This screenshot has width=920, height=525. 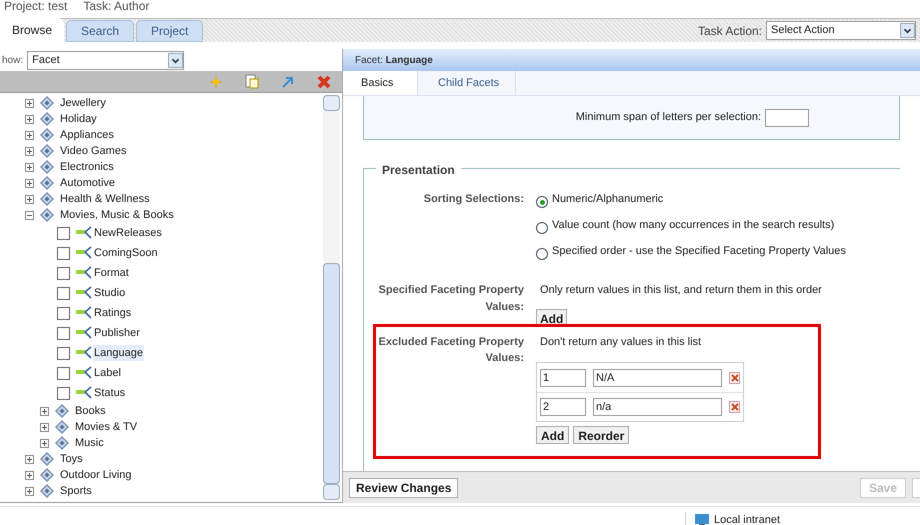 I want to click on min-span-input, so click(x=787, y=117).